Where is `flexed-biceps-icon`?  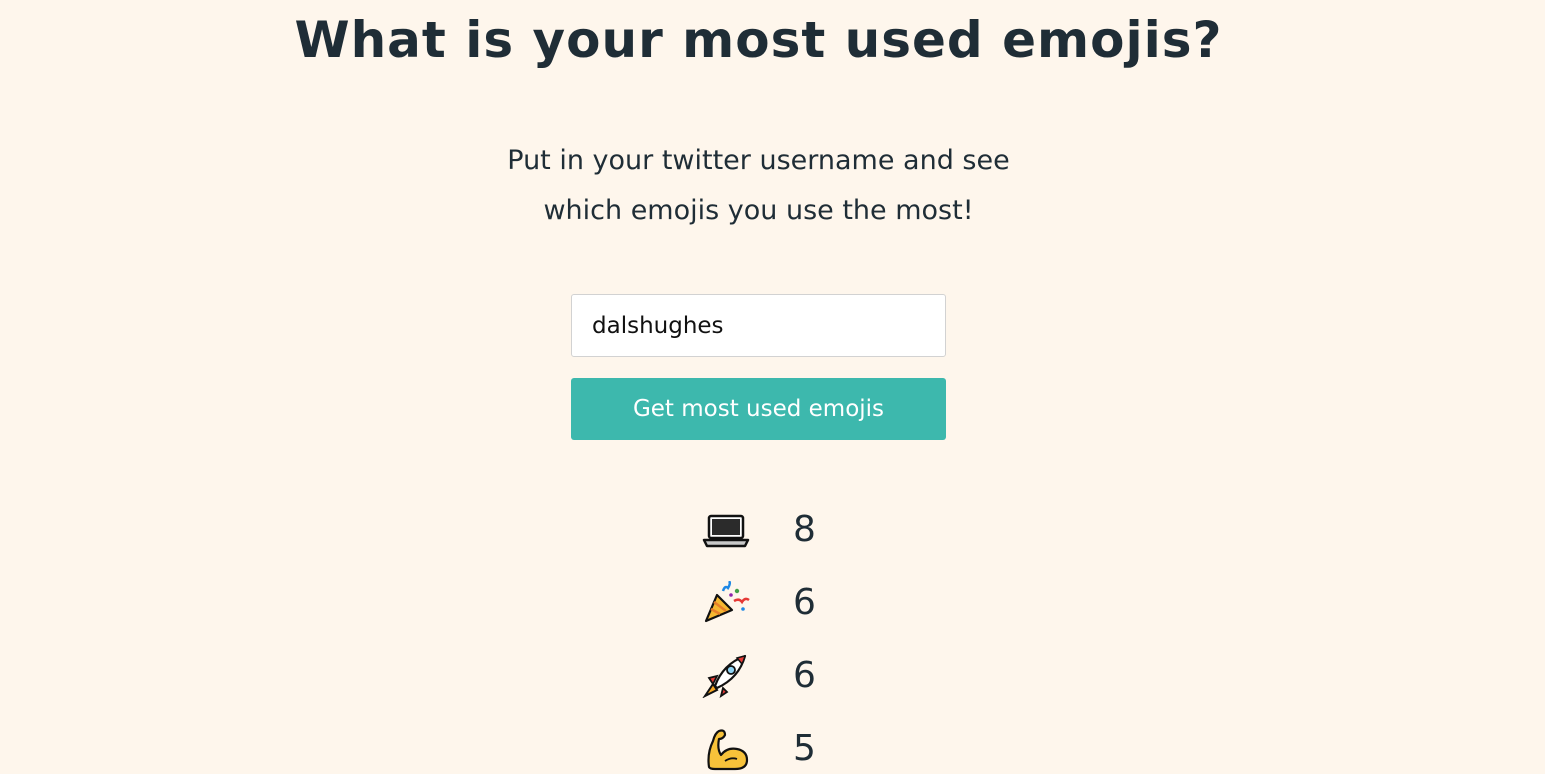
flexed-biceps-icon is located at coordinates (726, 749).